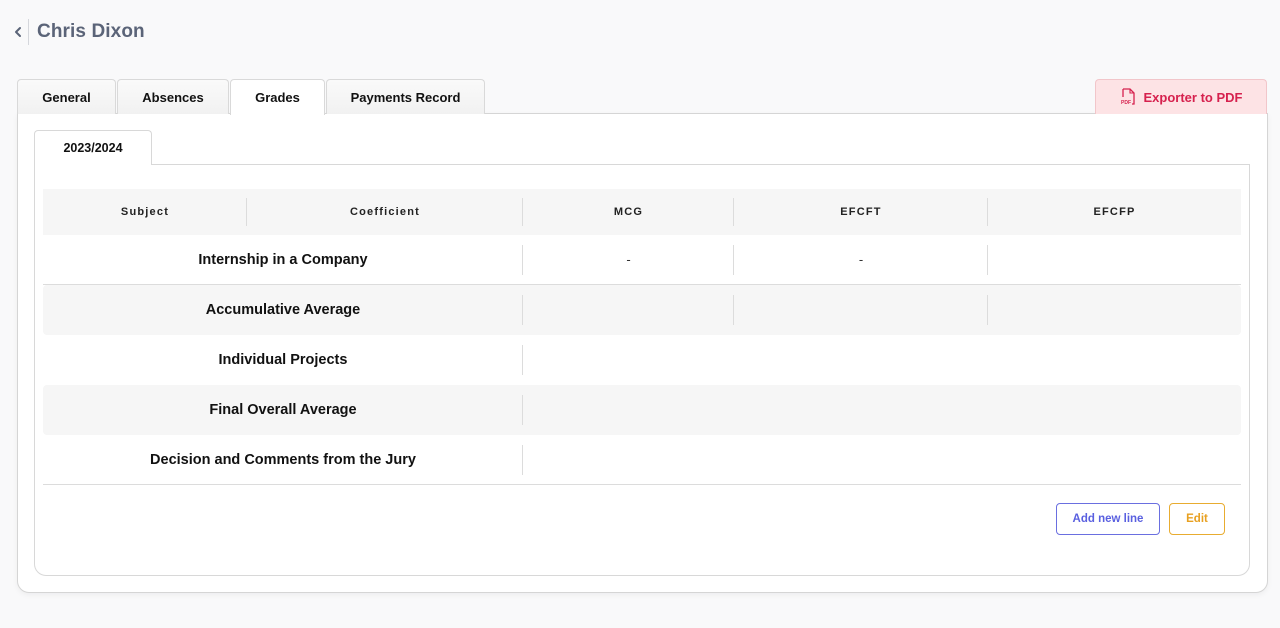 The width and height of the screenshot is (1280, 628). What do you see at coordinates (861, 310) in the screenshot?
I see `efcft-cell` at bounding box center [861, 310].